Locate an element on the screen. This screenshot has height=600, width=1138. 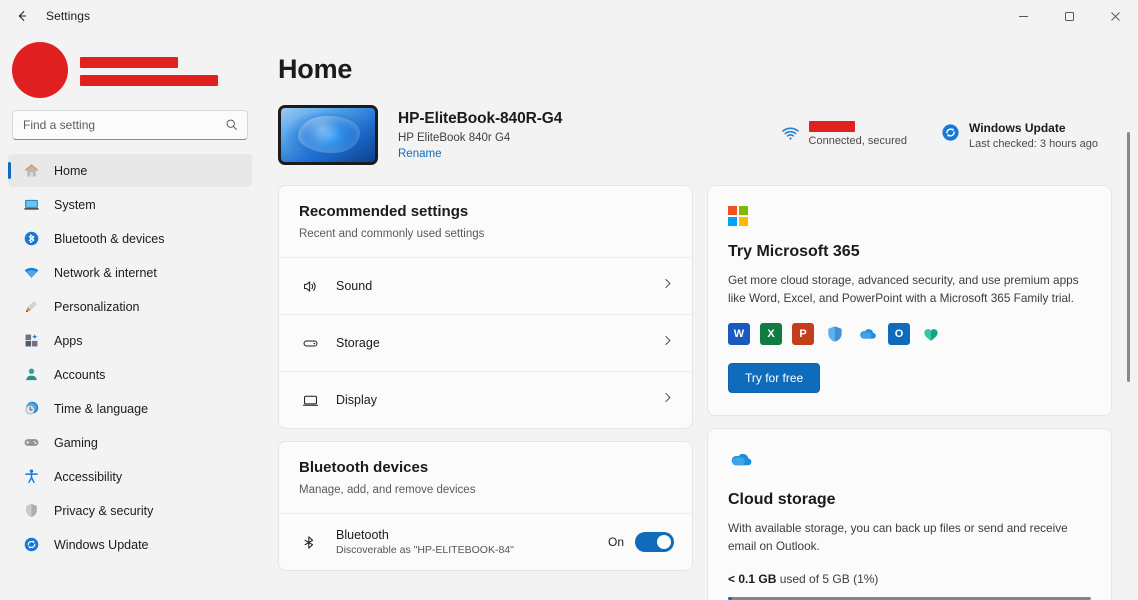
cloud-usage-text: < 0.1 GB used of 5 GB (1%) is located at coordinates (909, 579).